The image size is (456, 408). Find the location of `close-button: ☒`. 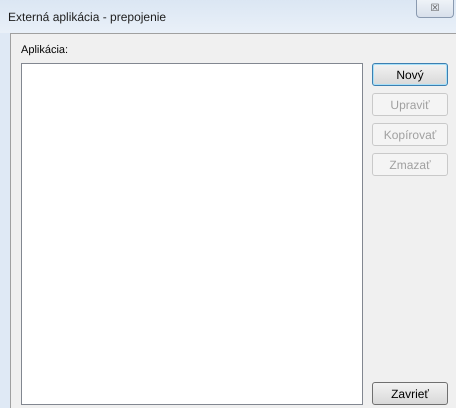

close-button: ☒ is located at coordinates (435, 9).